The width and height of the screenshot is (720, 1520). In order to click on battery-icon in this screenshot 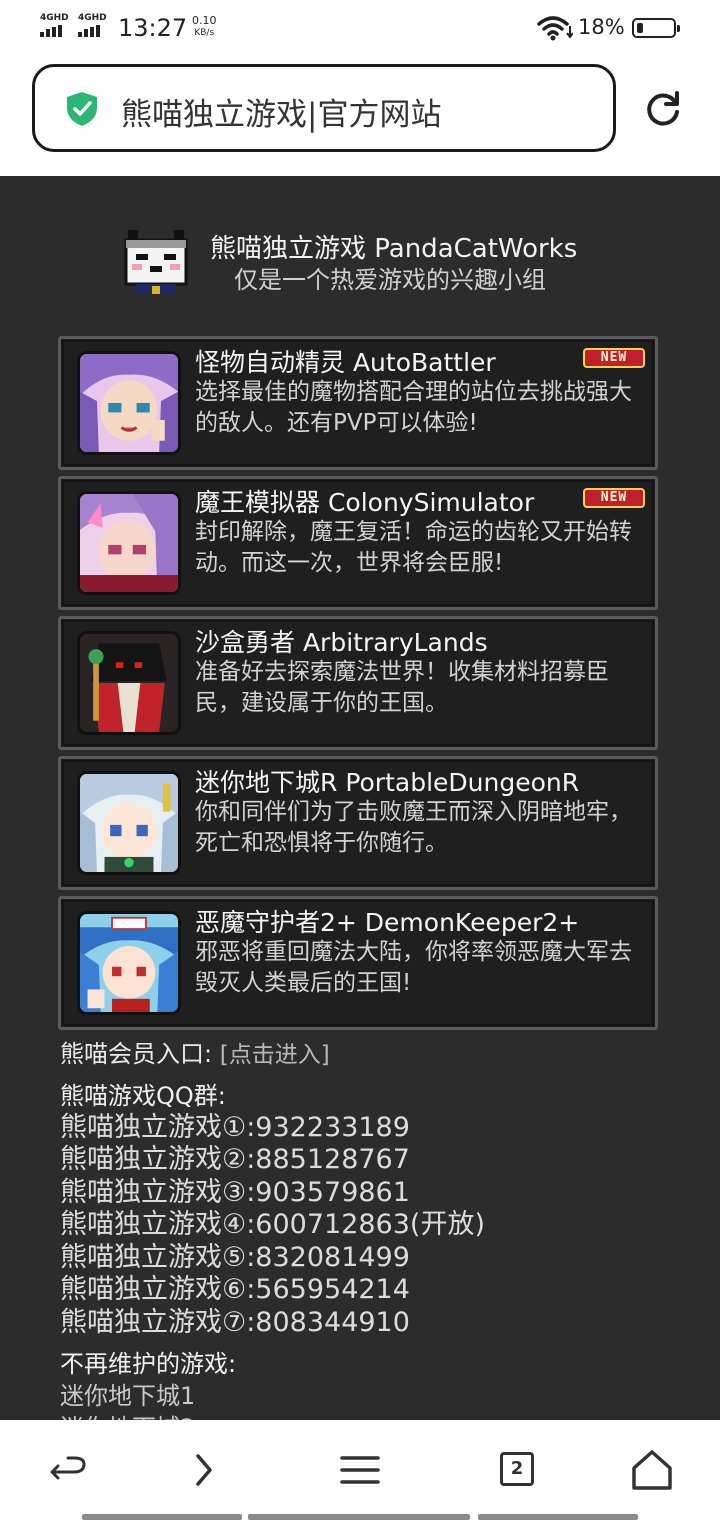, I will do `click(656, 28)`.